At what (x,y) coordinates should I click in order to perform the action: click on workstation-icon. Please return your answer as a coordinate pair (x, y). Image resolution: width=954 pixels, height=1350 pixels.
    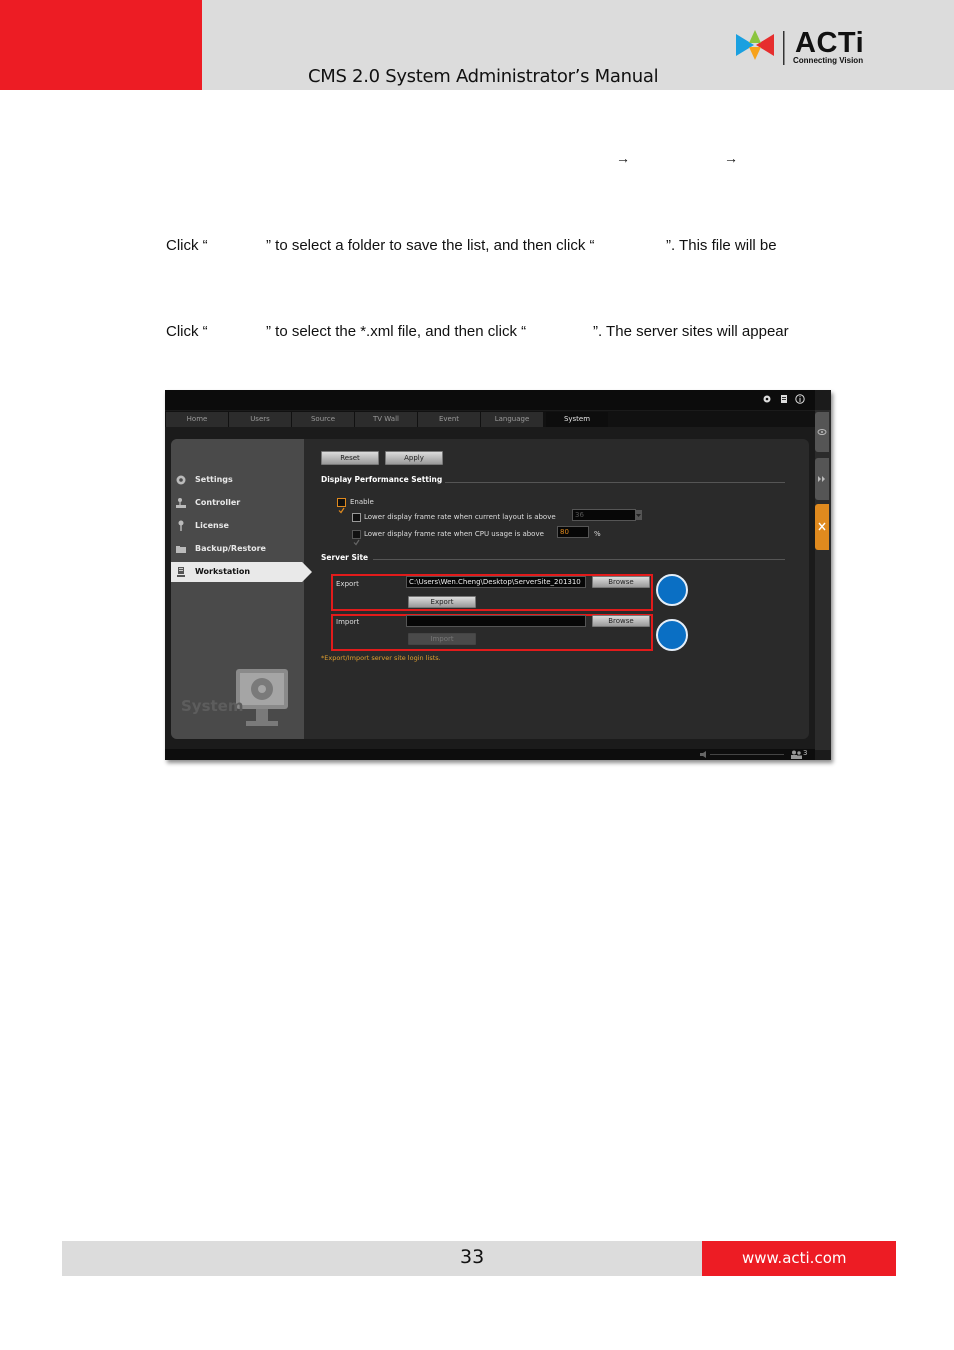
    Looking at the image, I should click on (181, 571).